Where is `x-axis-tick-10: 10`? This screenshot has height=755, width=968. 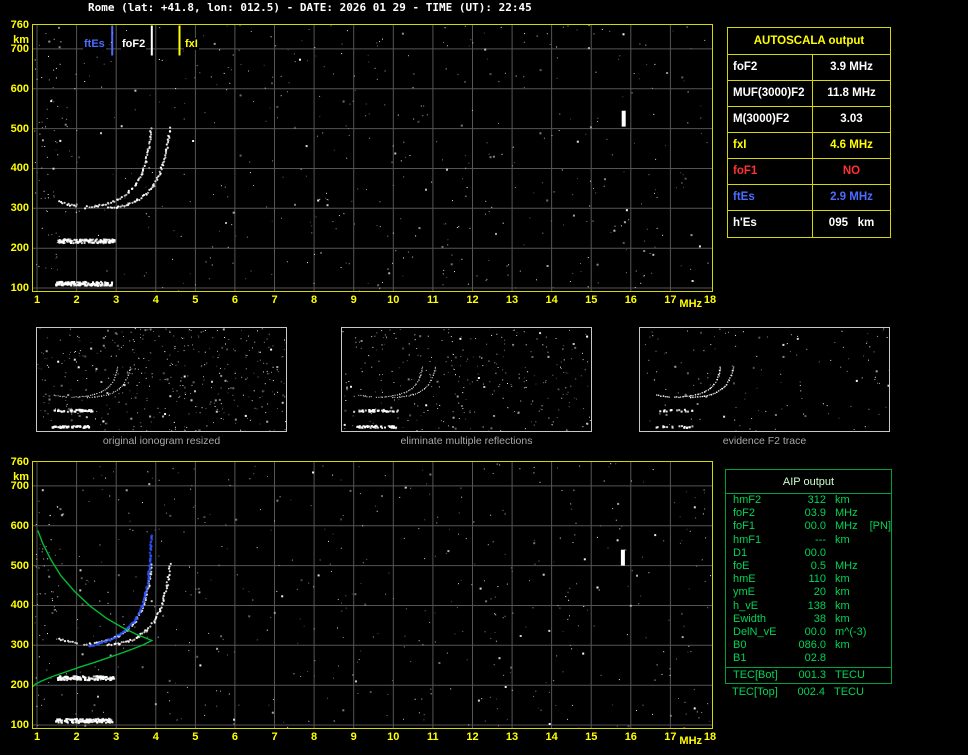
x-axis-tick-10: 10 is located at coordinates (393, 300).